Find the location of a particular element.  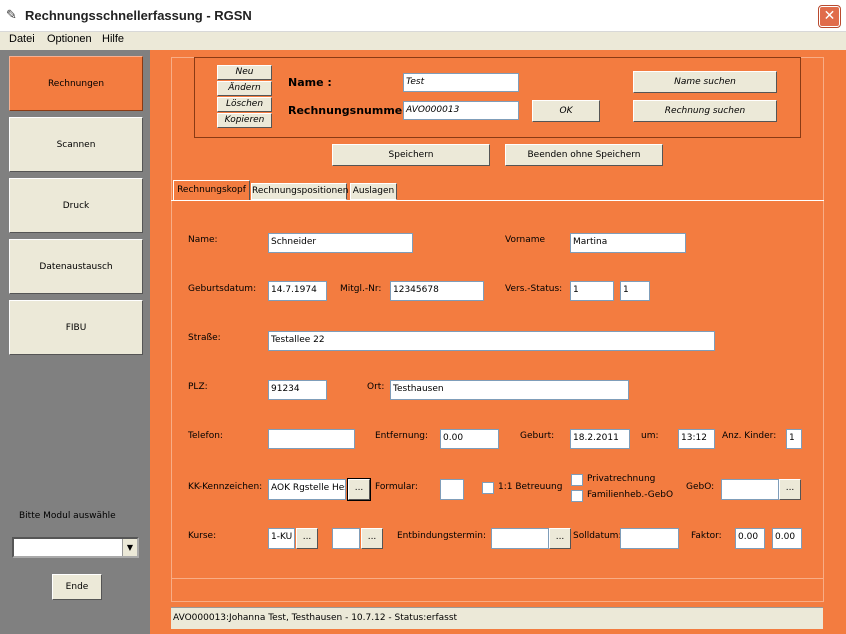

edit-button: Ändern is located at coordinates (244, 88).